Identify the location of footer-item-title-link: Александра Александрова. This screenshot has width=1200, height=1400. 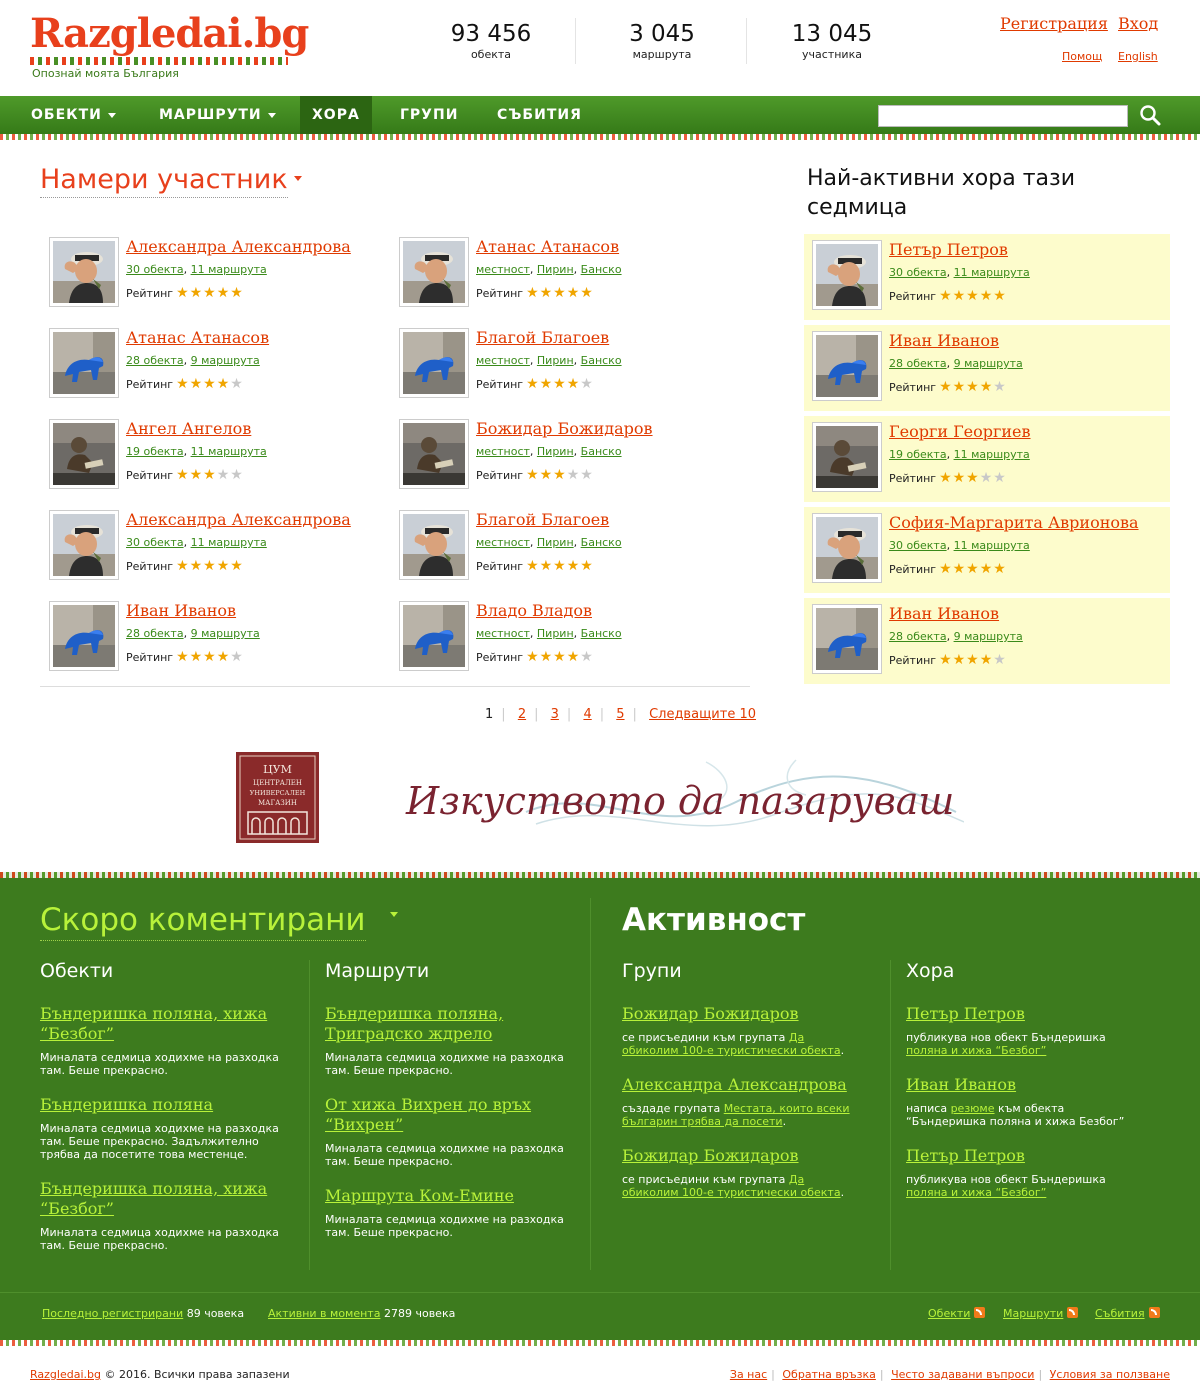
(742, 1085).